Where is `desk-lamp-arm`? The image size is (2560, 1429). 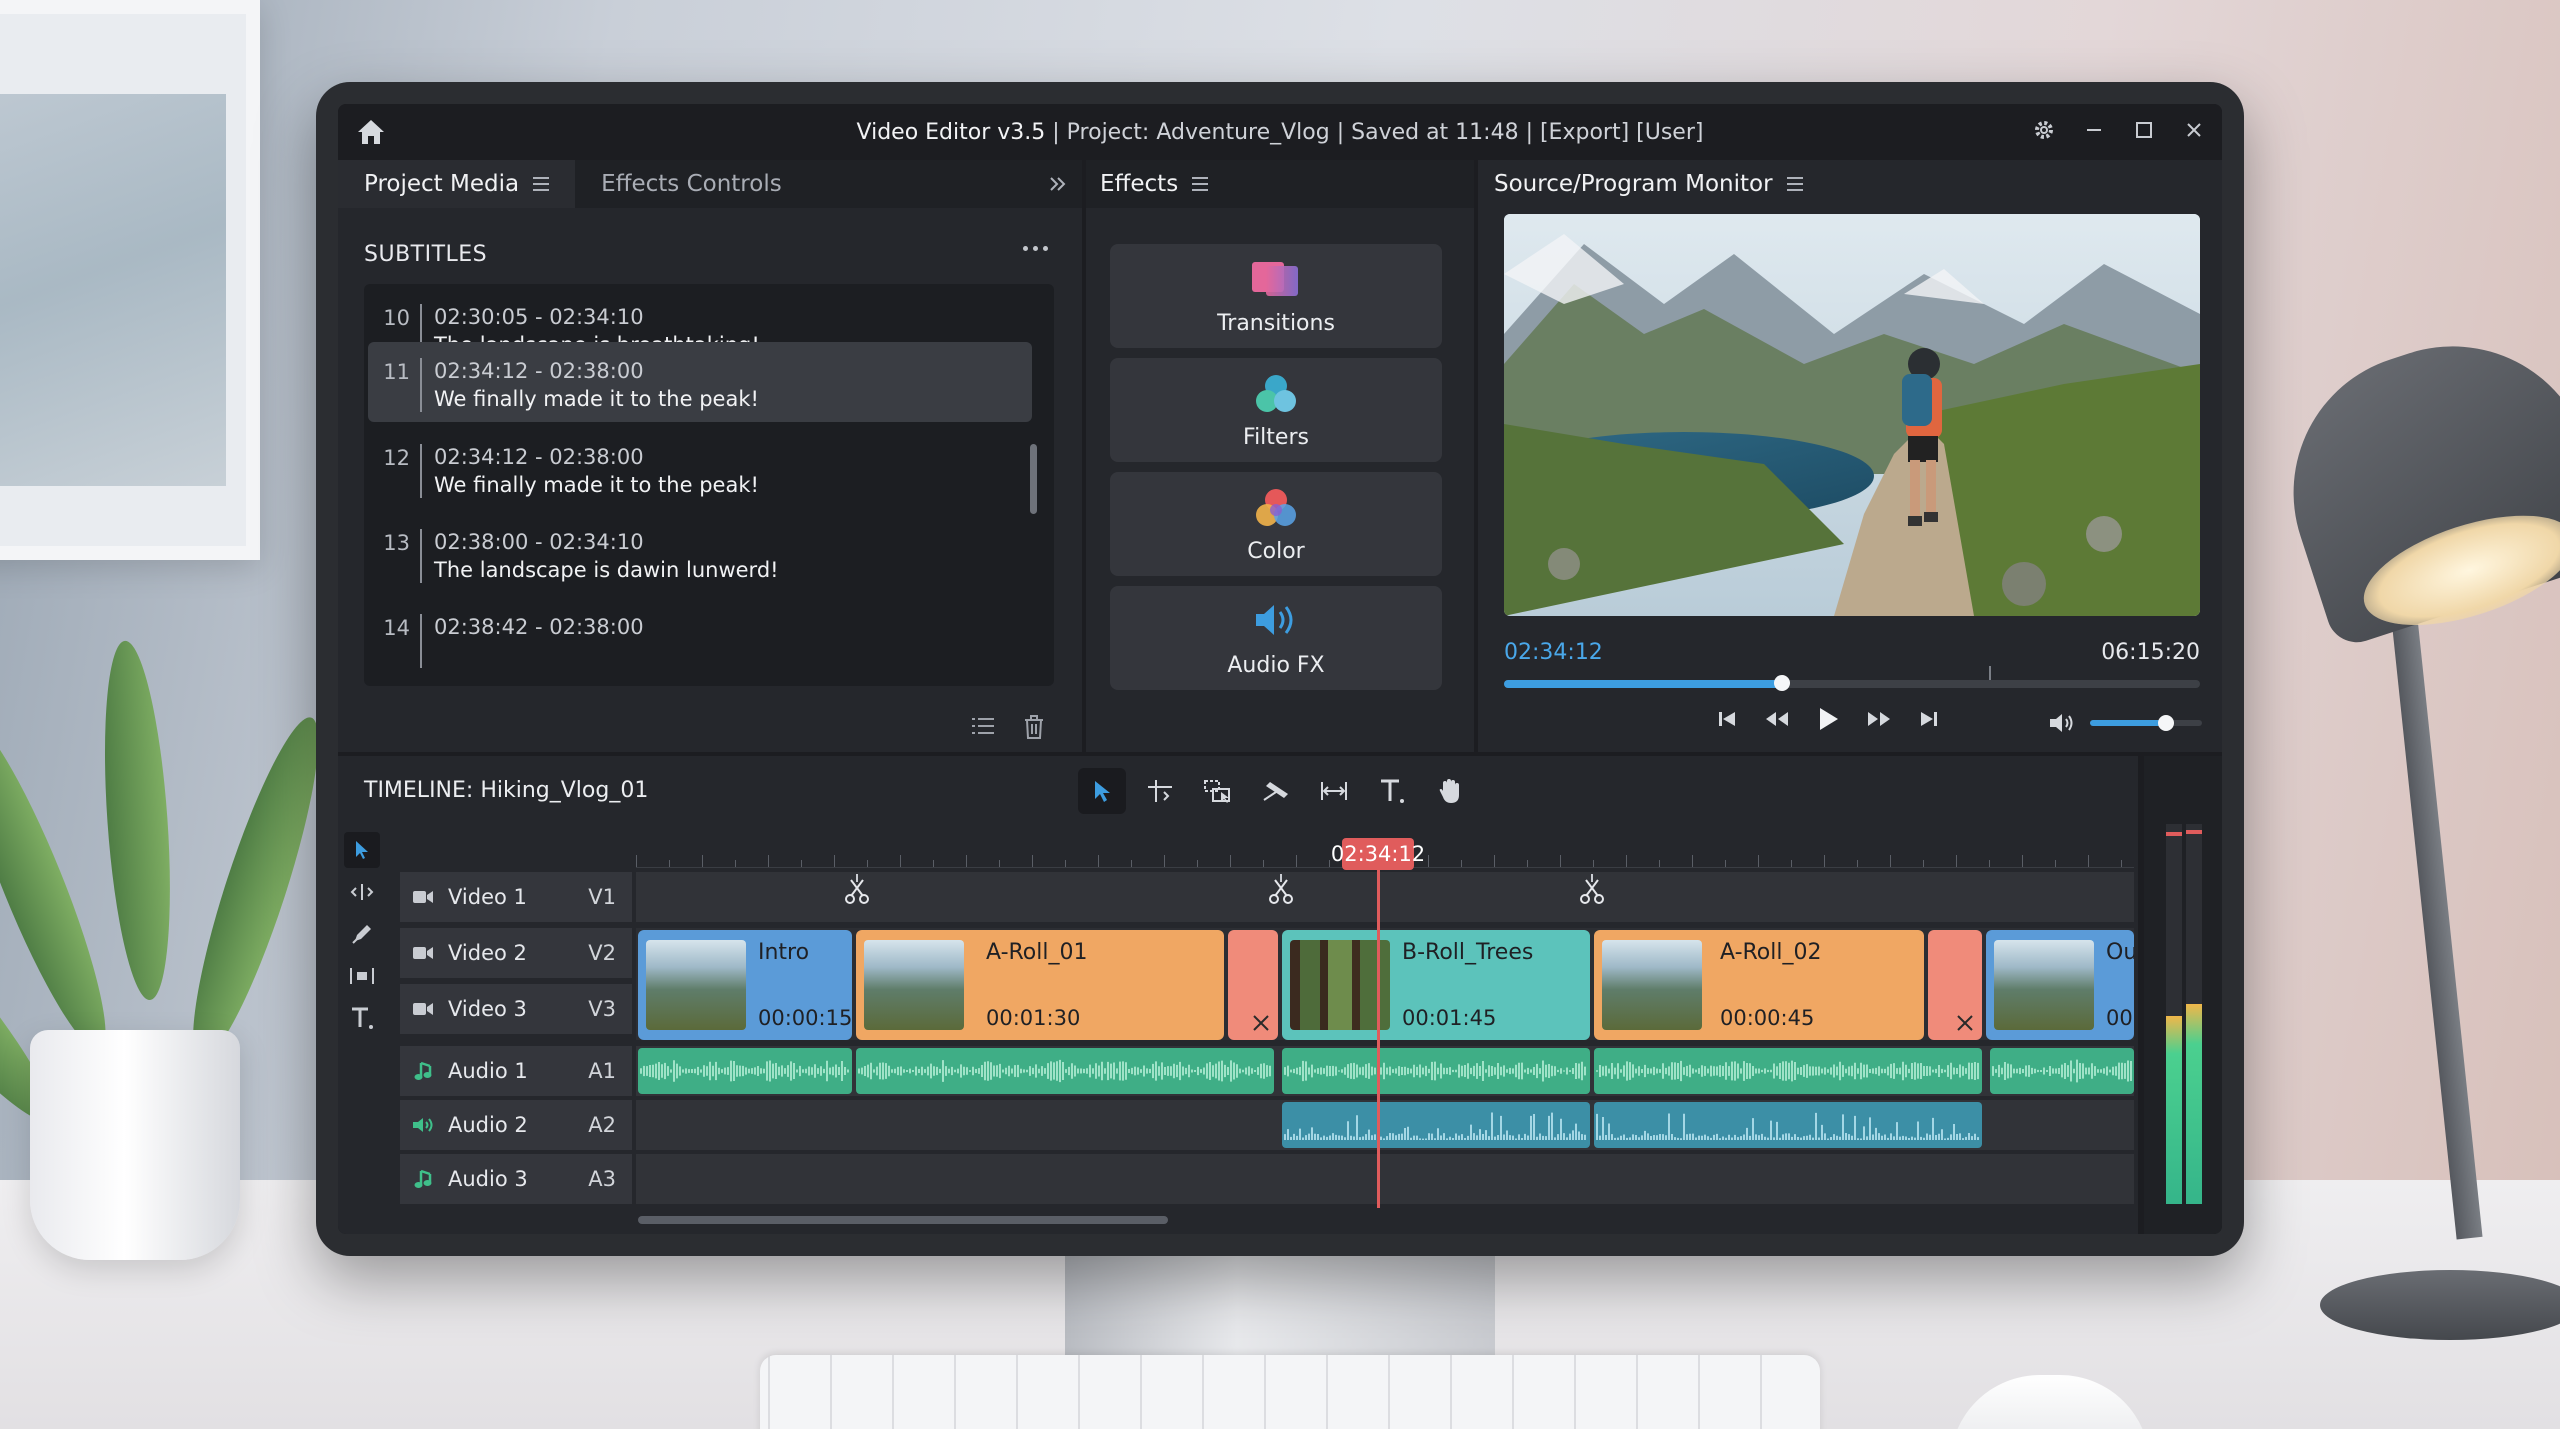 desk-lamp-arm is located at coordinates (2433, 890).